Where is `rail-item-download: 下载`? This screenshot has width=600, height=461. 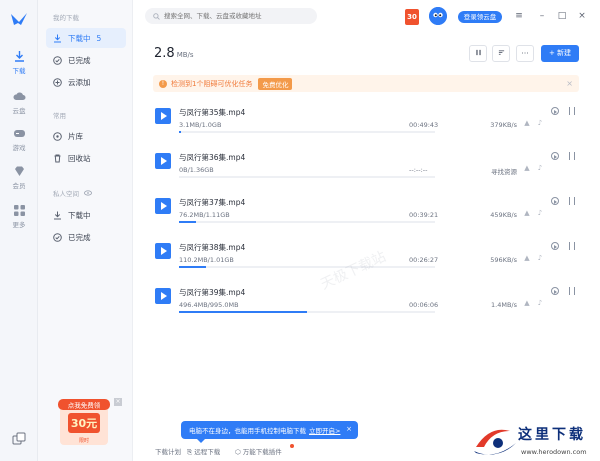 rail-item-download: 下载 is located at coordinates (19, 62).